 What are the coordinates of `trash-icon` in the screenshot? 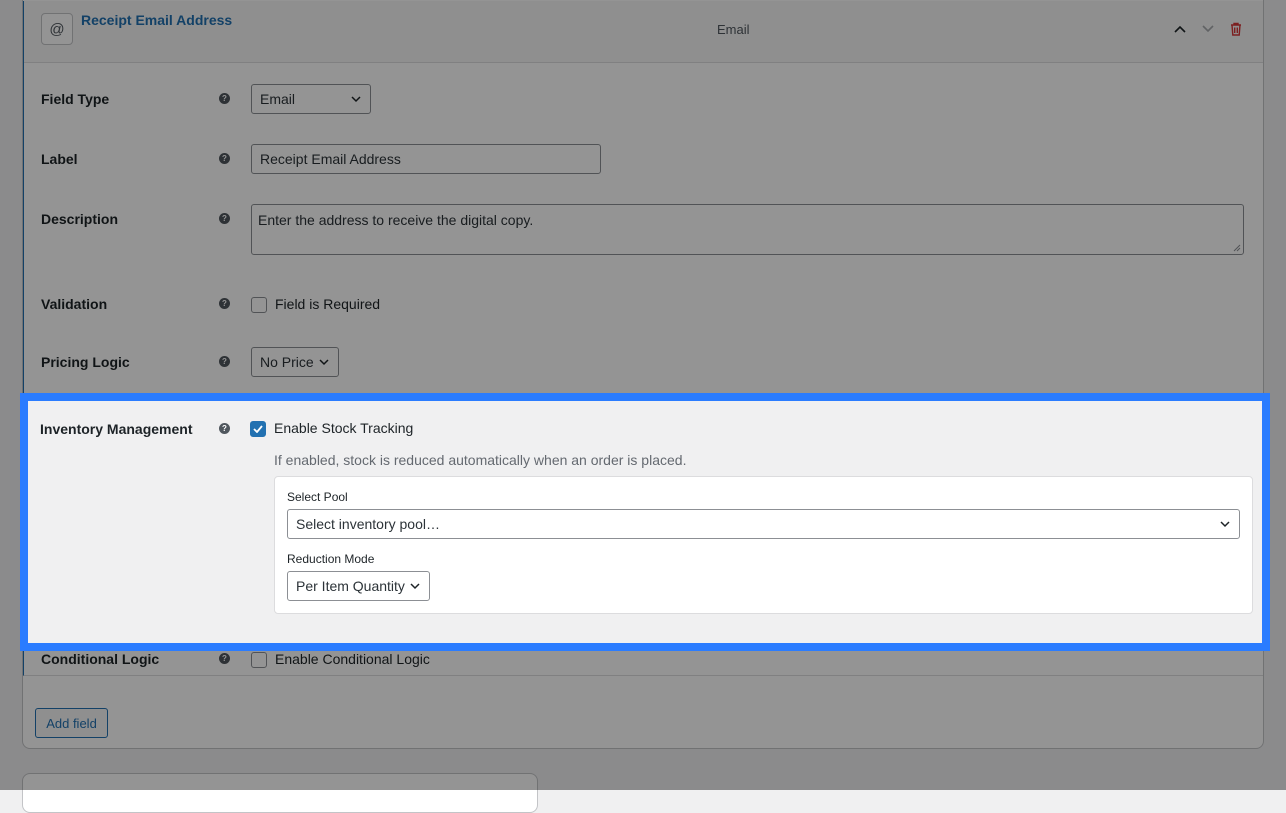 It's located at (1236, 29).